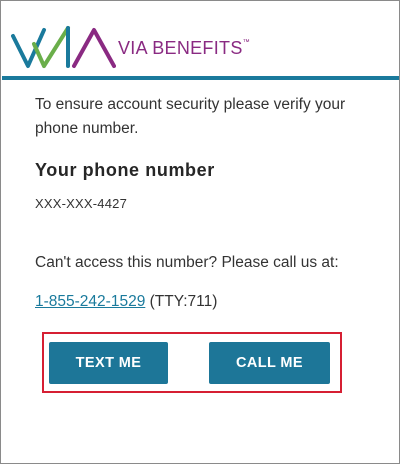 This screenshot has width=400, height=464. Describe the element at coordinates (81, 203) in the screenshot. I see `masked-phone-number: XXX-XXX-4427` at that location.